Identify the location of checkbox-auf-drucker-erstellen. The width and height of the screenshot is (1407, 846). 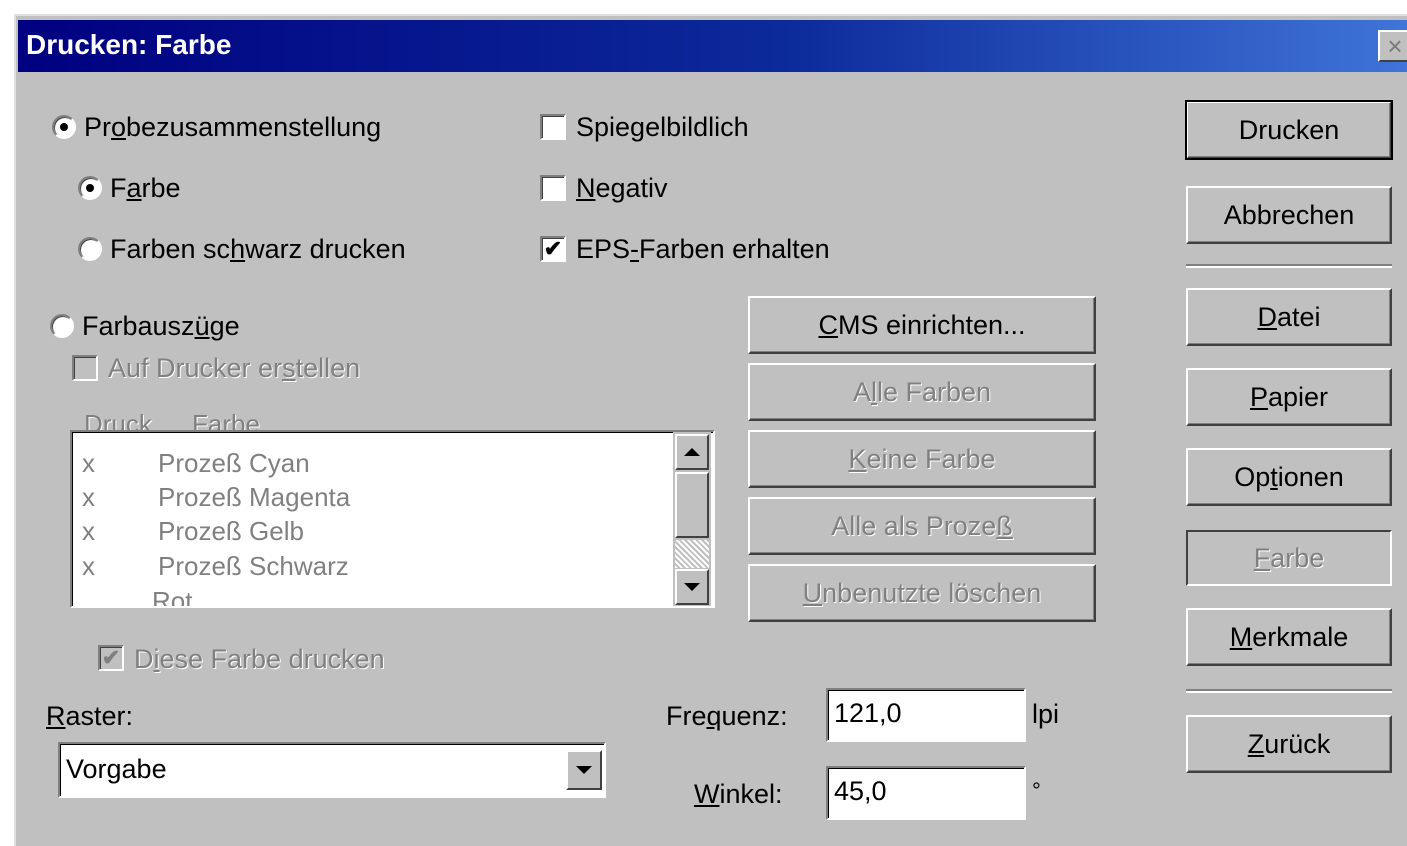
(85, 368).